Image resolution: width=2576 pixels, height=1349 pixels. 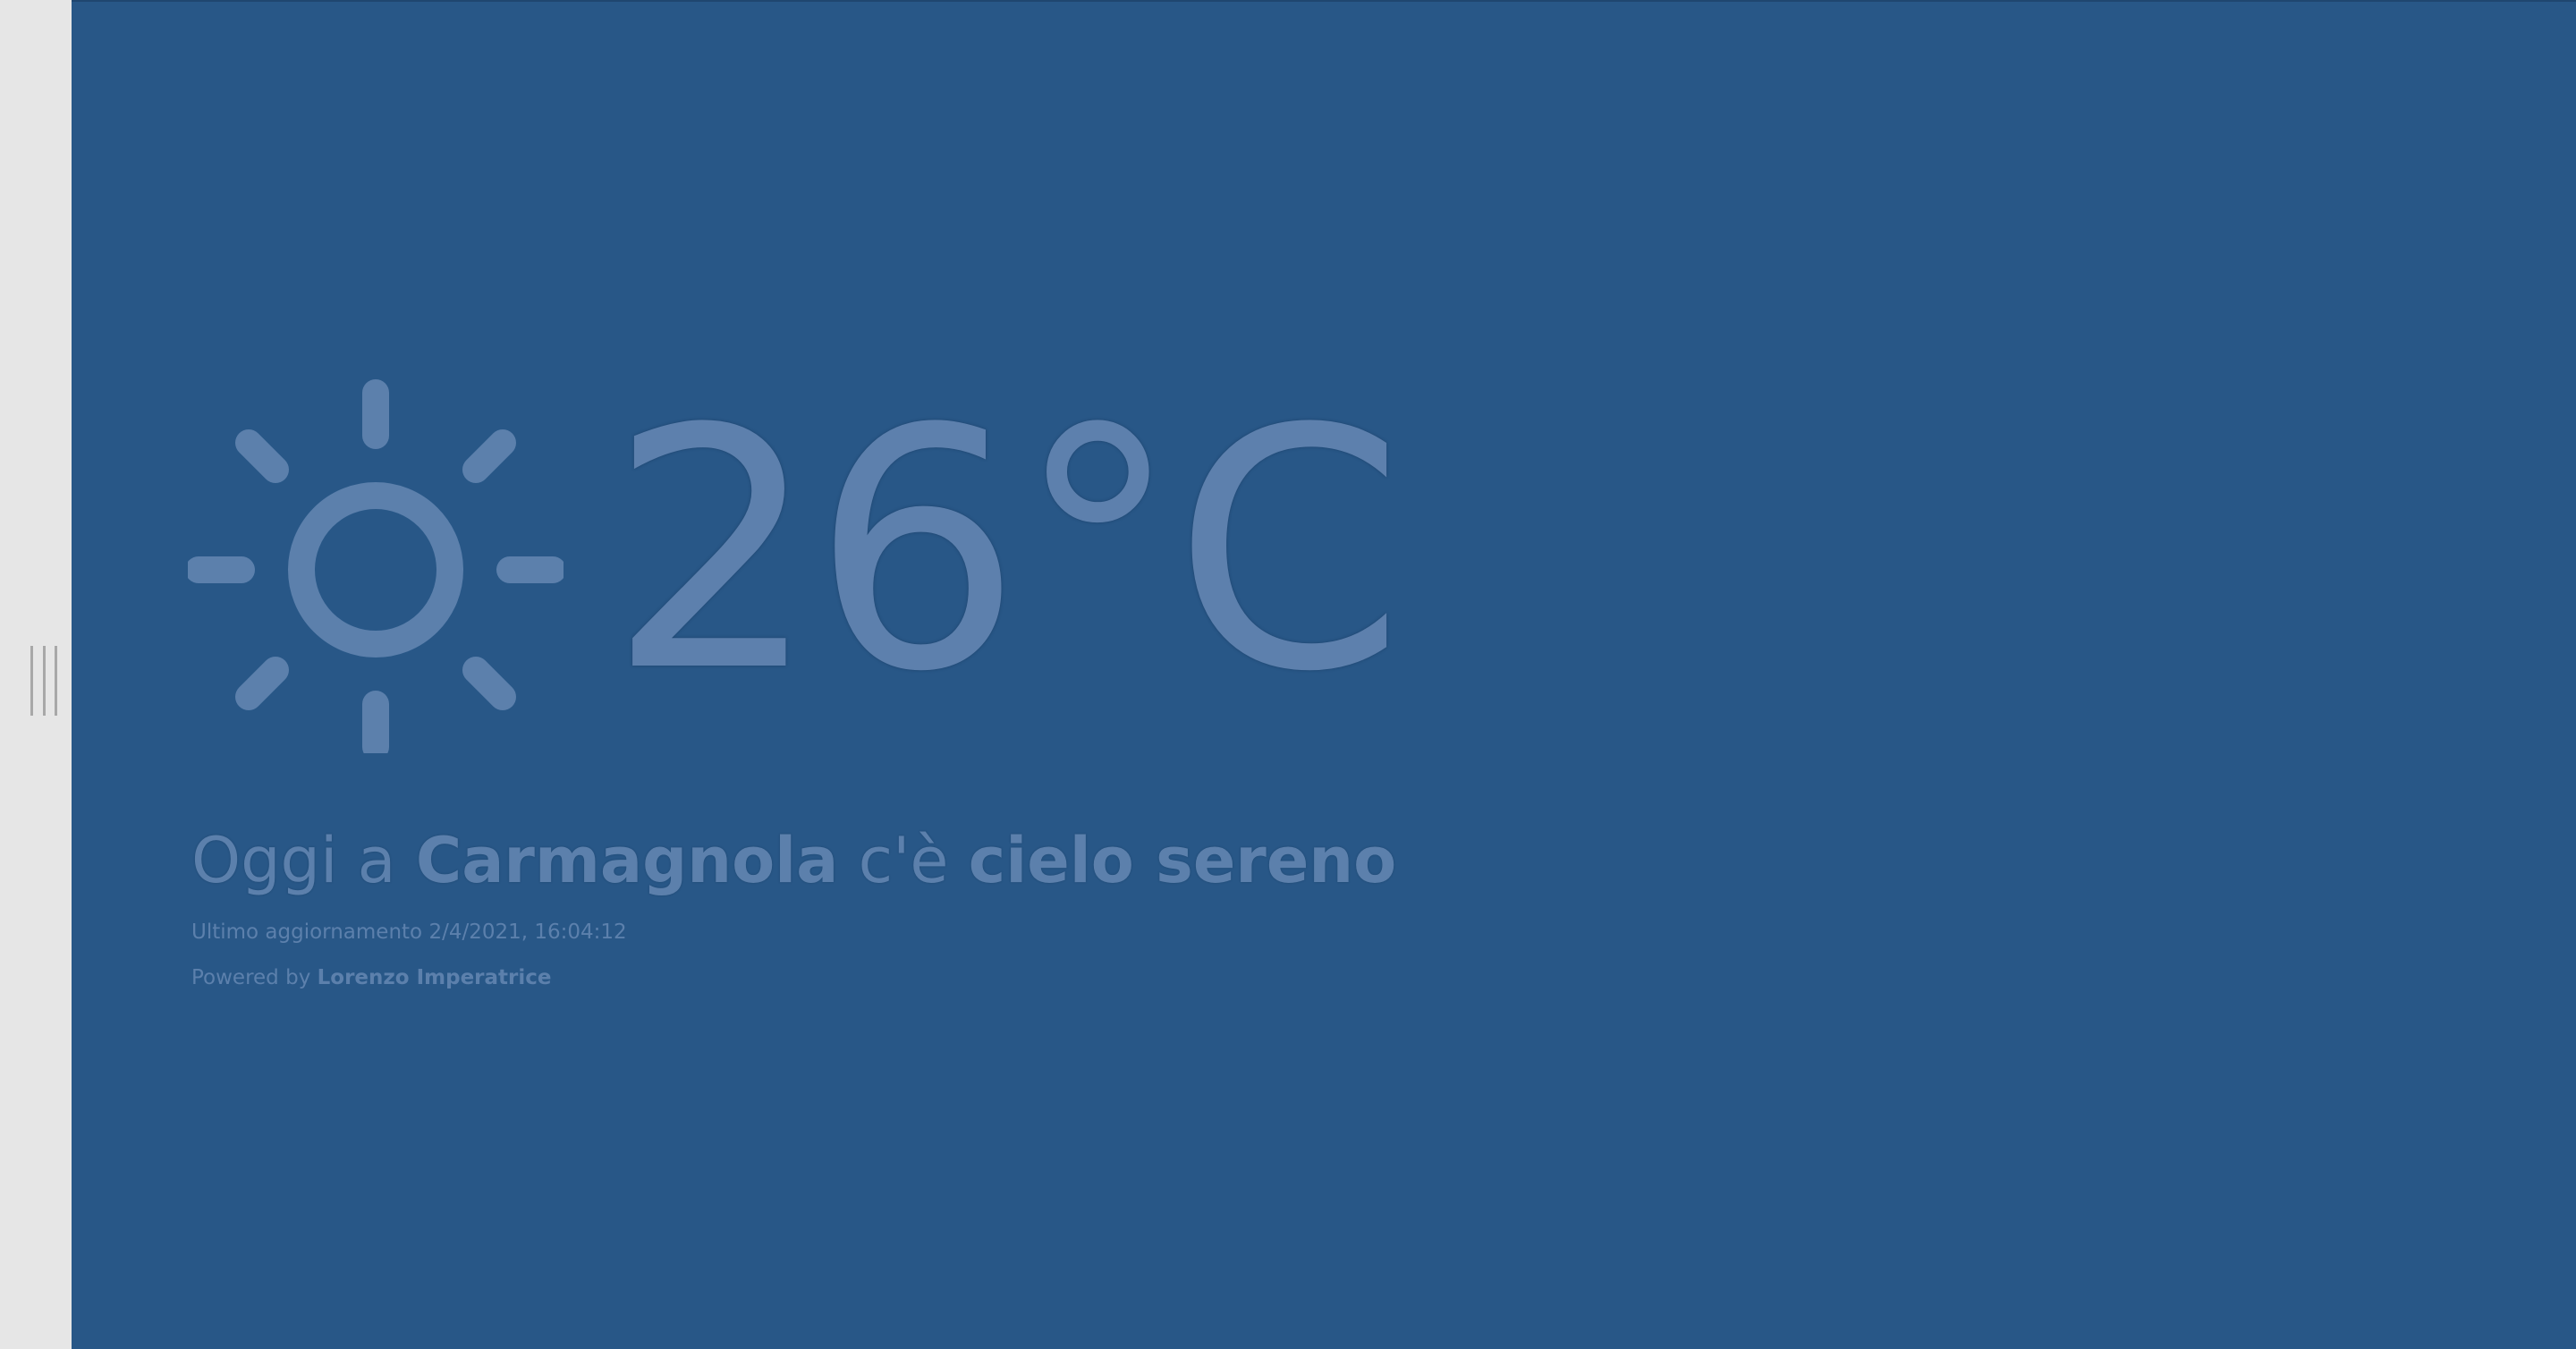 What do you see at coordinates (1006, 552) in the screenshot?
I see `temperature-value: 26°C` at bounding box center [1006, 552].